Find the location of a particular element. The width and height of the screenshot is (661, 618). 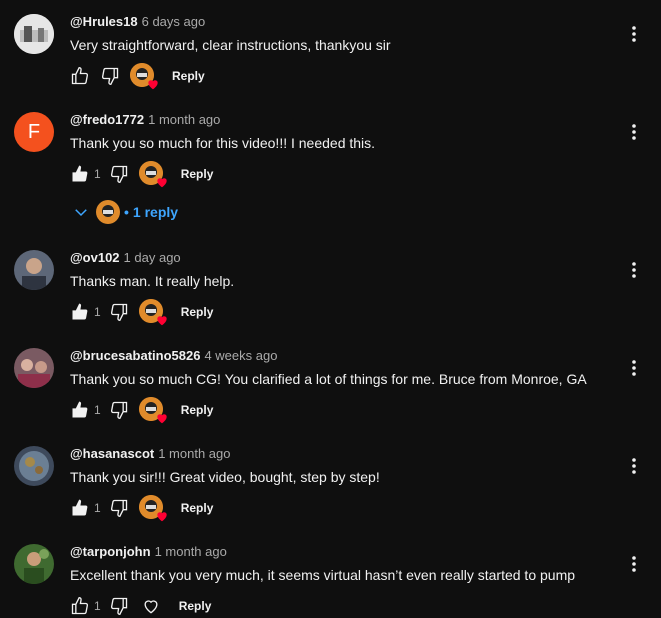

timestamp: 6 days ago is located at coordinates (174, 21).